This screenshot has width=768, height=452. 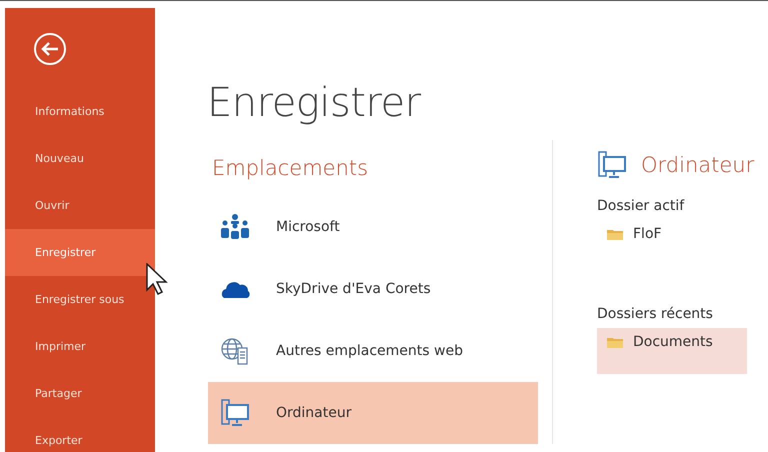 I want to click on folder-item: Documents, so click(x=672, y=351).